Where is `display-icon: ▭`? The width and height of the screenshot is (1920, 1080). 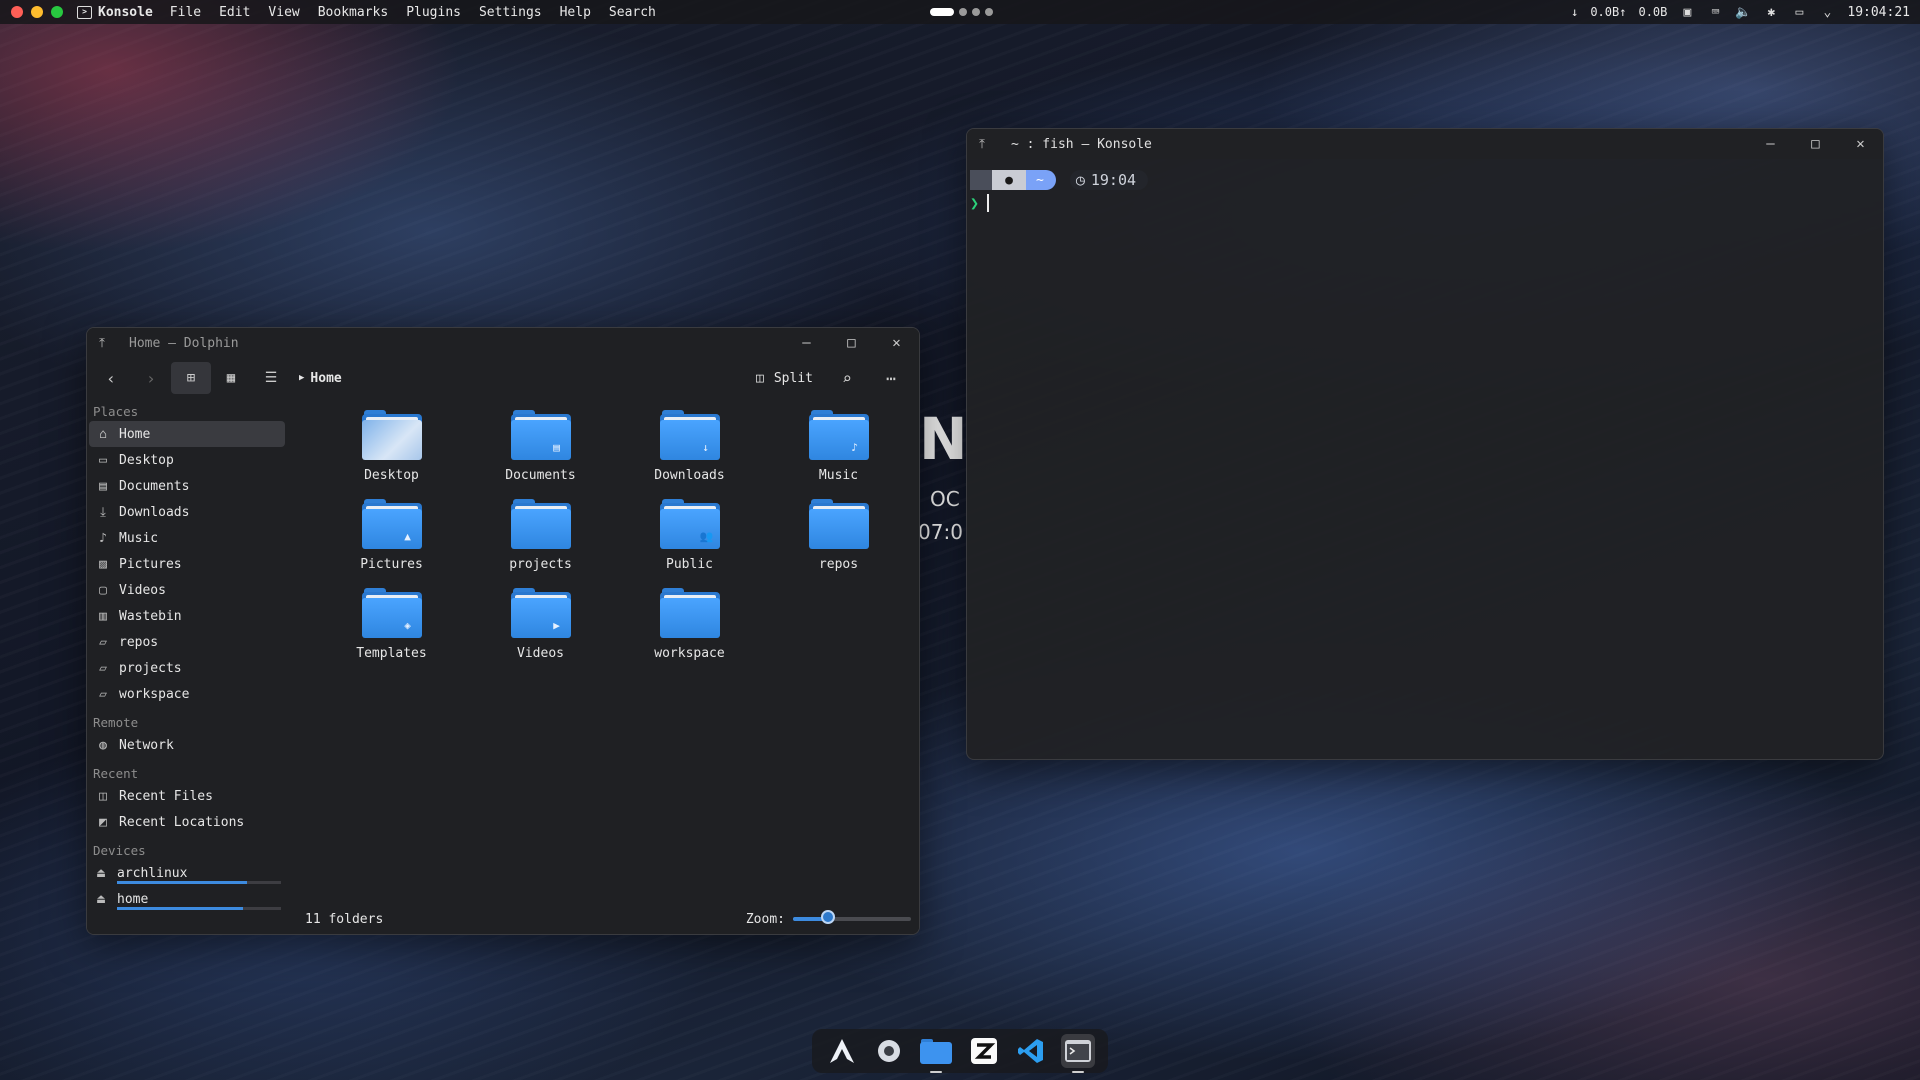 display-icon: ▭ is located at coordinates (1799, 12).